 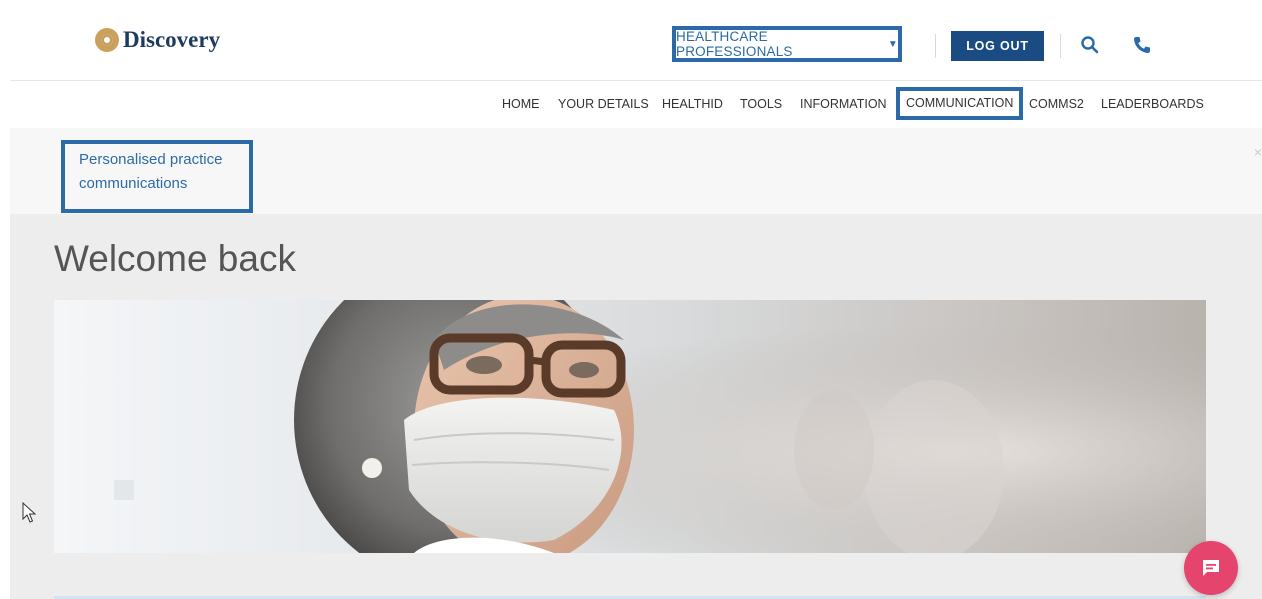 I want to click on nav-item-communication: COMMUNICATION, so click(x=960, y=103).